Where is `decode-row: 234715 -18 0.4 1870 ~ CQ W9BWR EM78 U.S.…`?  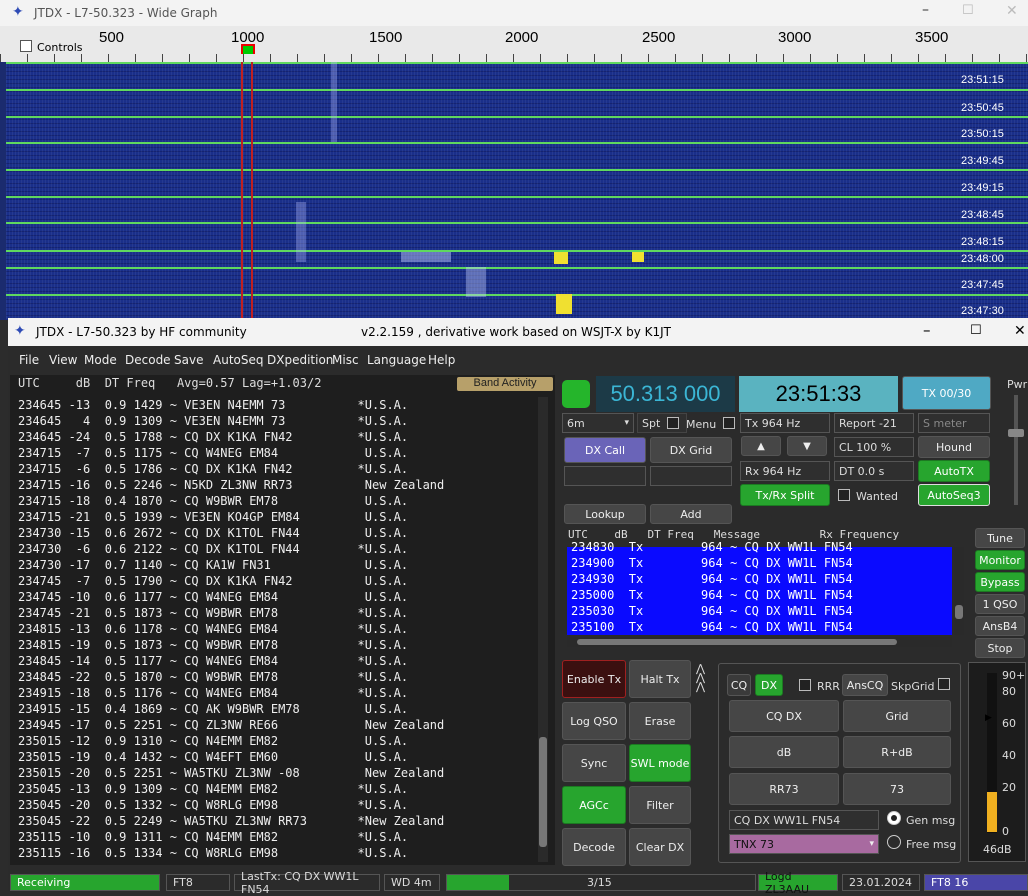
decode-row: 234715 -18 0.4 1870 ~ CQ W9BWR EM78 U.S.… is located at coordinates (213, 501).